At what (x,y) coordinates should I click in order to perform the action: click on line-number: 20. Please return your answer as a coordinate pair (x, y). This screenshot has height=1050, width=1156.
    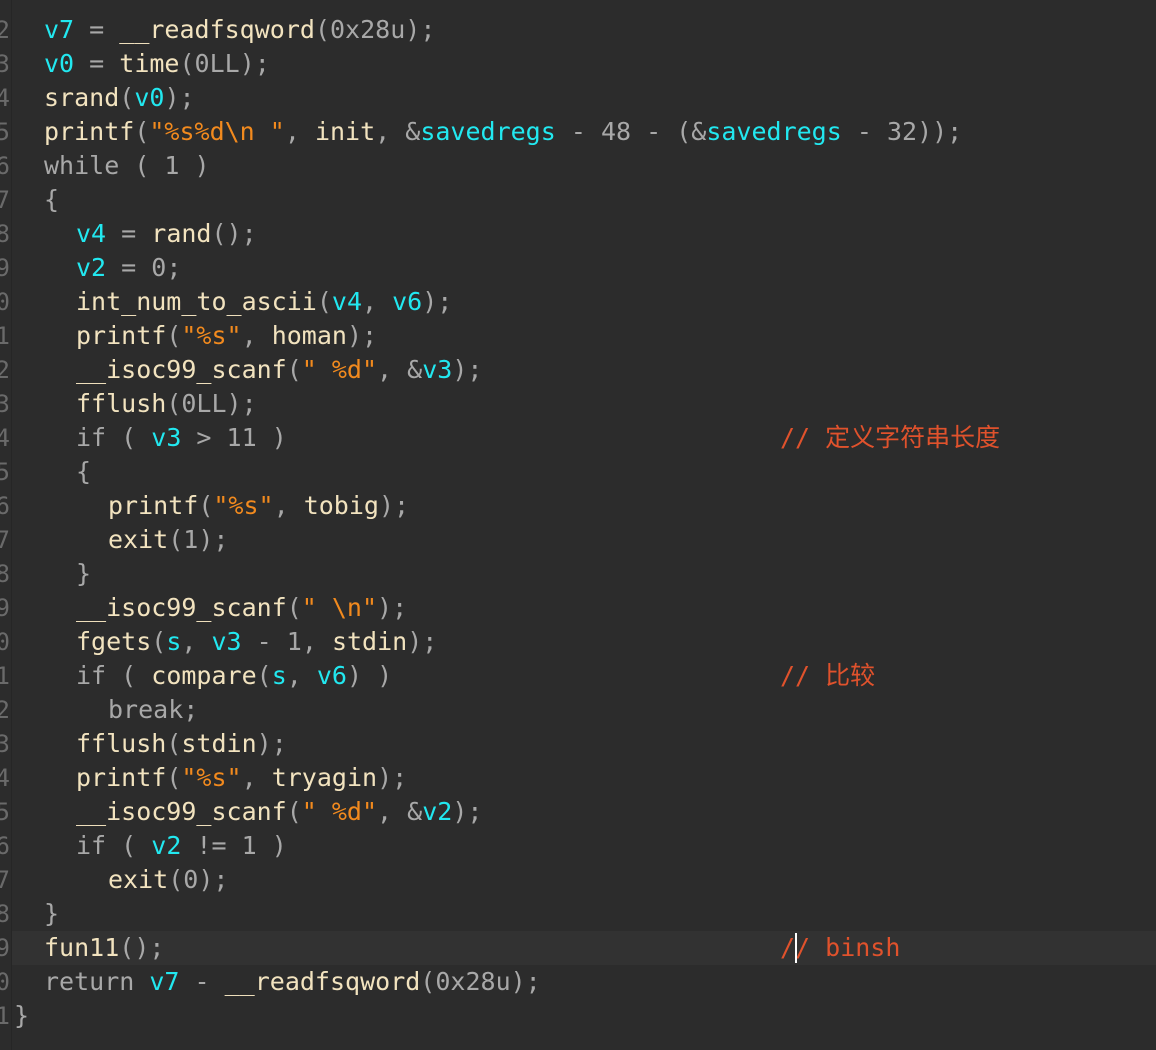
    Looking at the image, I should click on (5, 642).